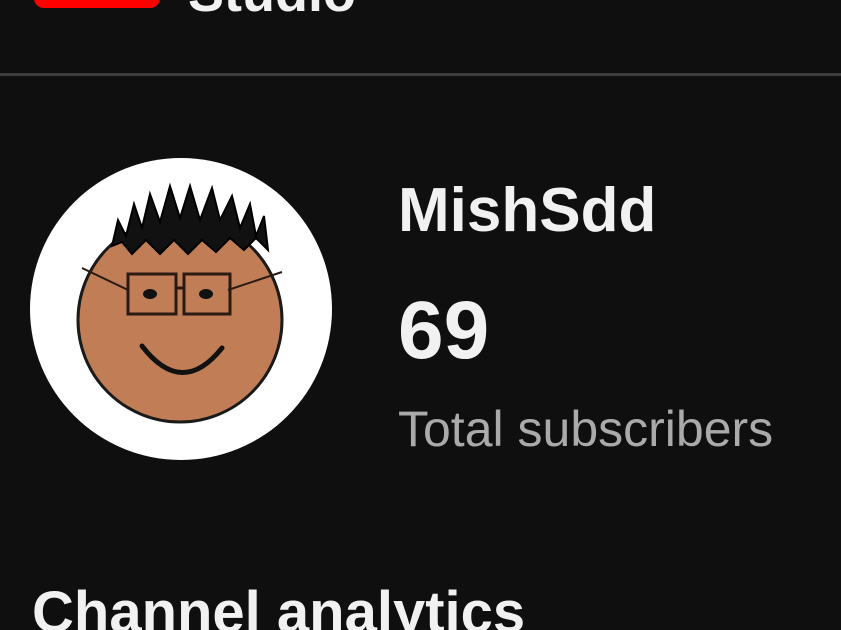  I want to click on youtube-logo-icon, so click(97, 4).